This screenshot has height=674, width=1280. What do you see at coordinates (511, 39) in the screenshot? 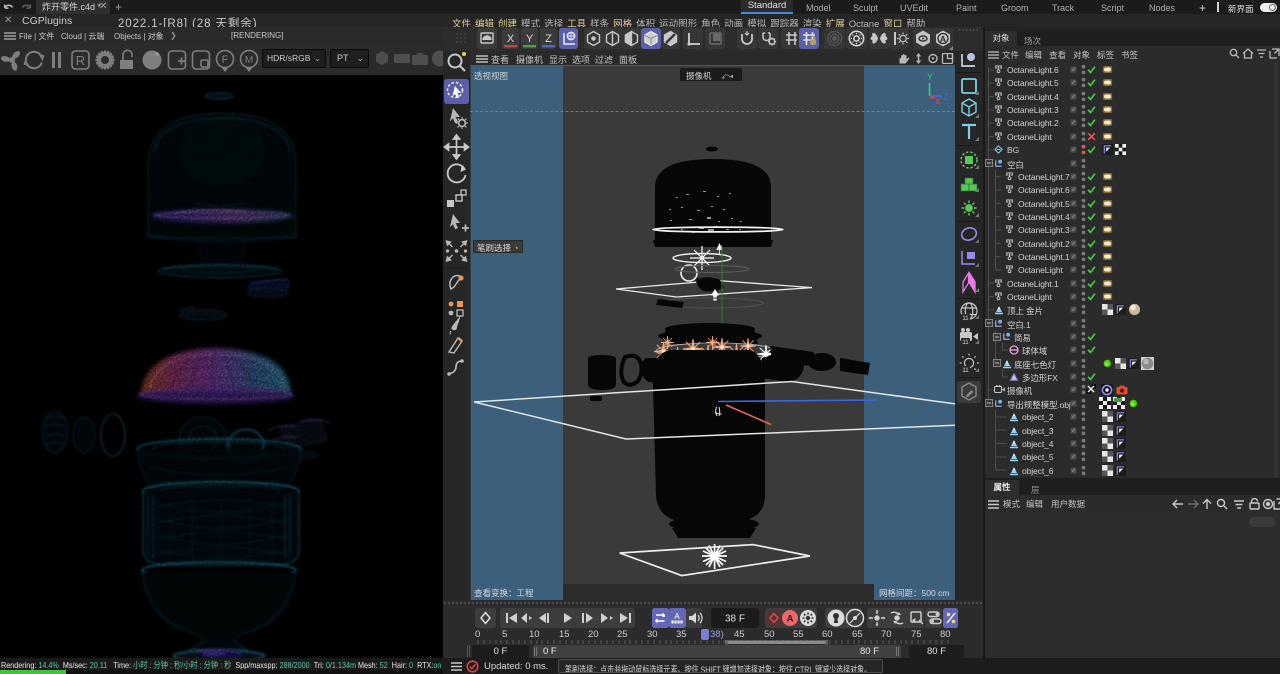
I see `svg-text: X` at bounding box center [511, 39].